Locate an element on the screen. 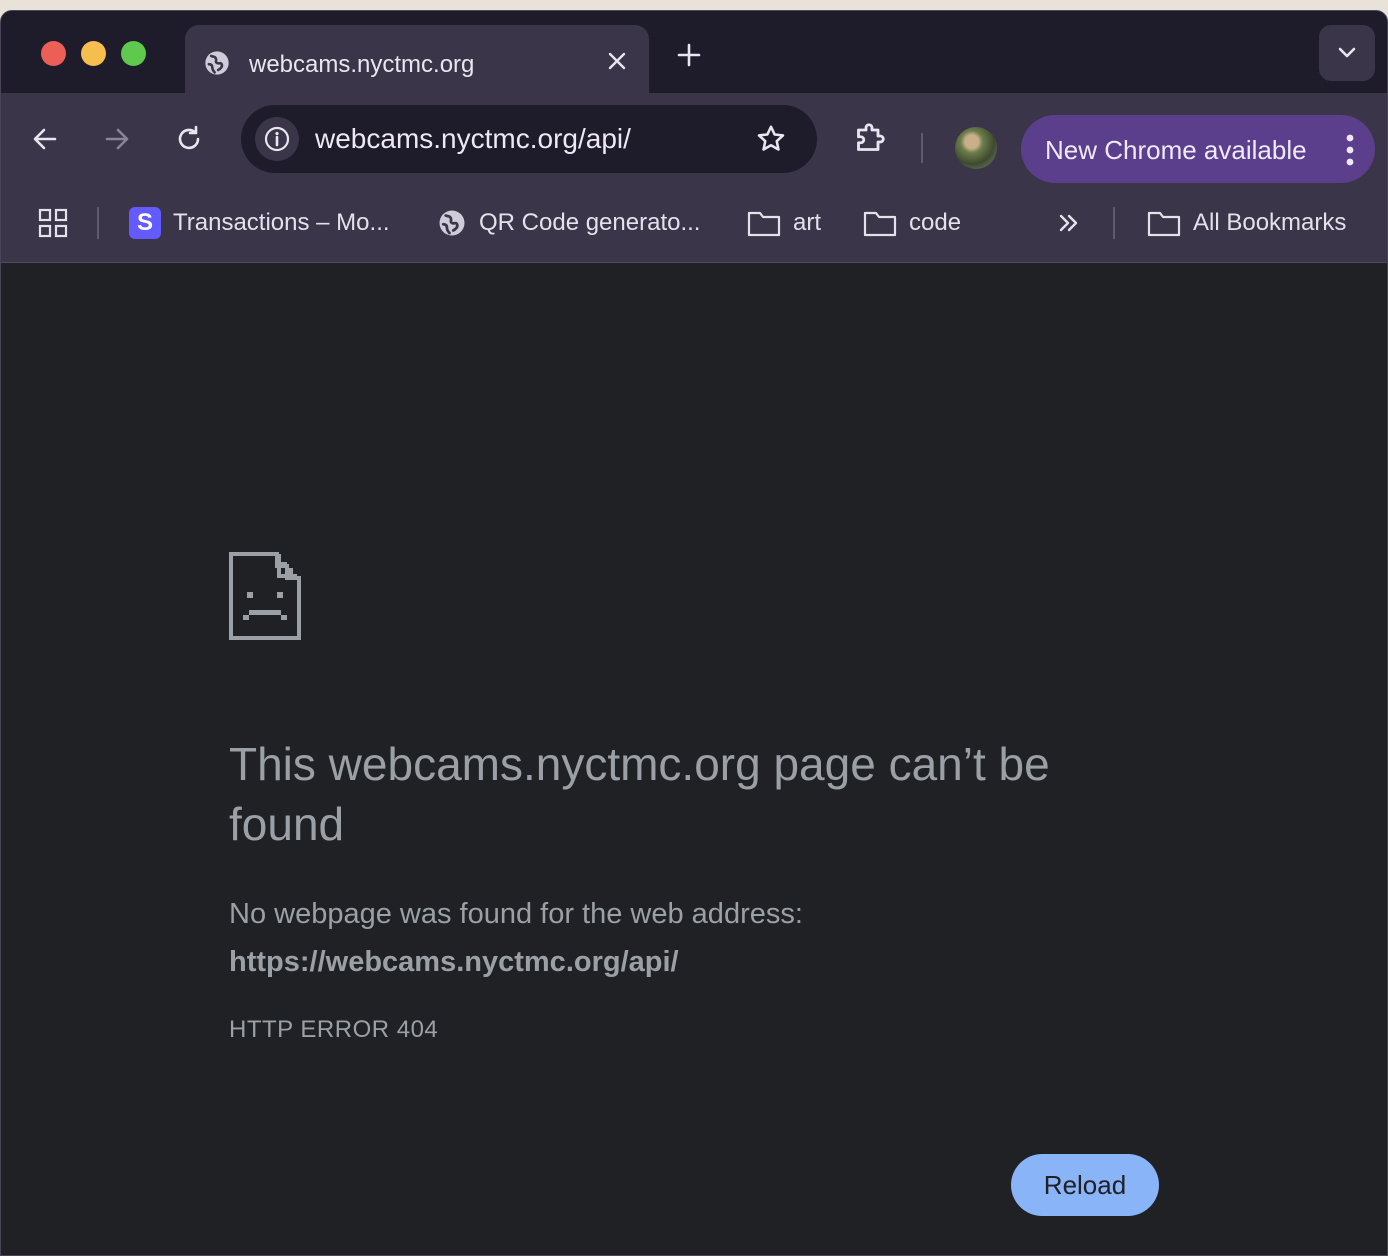 Image resolution: width=1388 pixels, height=1256 pixels. bookmark-folder-art: art is located at coordinates (784, 223).